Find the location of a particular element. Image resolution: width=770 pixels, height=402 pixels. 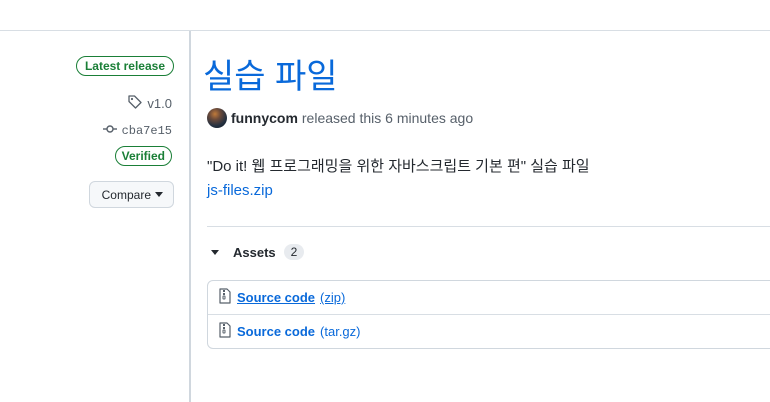

compare-label: Compare is located at coordinates (126, 194).